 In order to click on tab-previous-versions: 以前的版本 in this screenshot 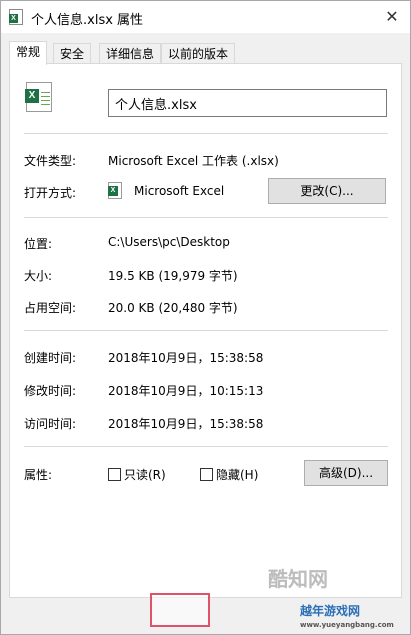, I will do `click(198, 53)`.